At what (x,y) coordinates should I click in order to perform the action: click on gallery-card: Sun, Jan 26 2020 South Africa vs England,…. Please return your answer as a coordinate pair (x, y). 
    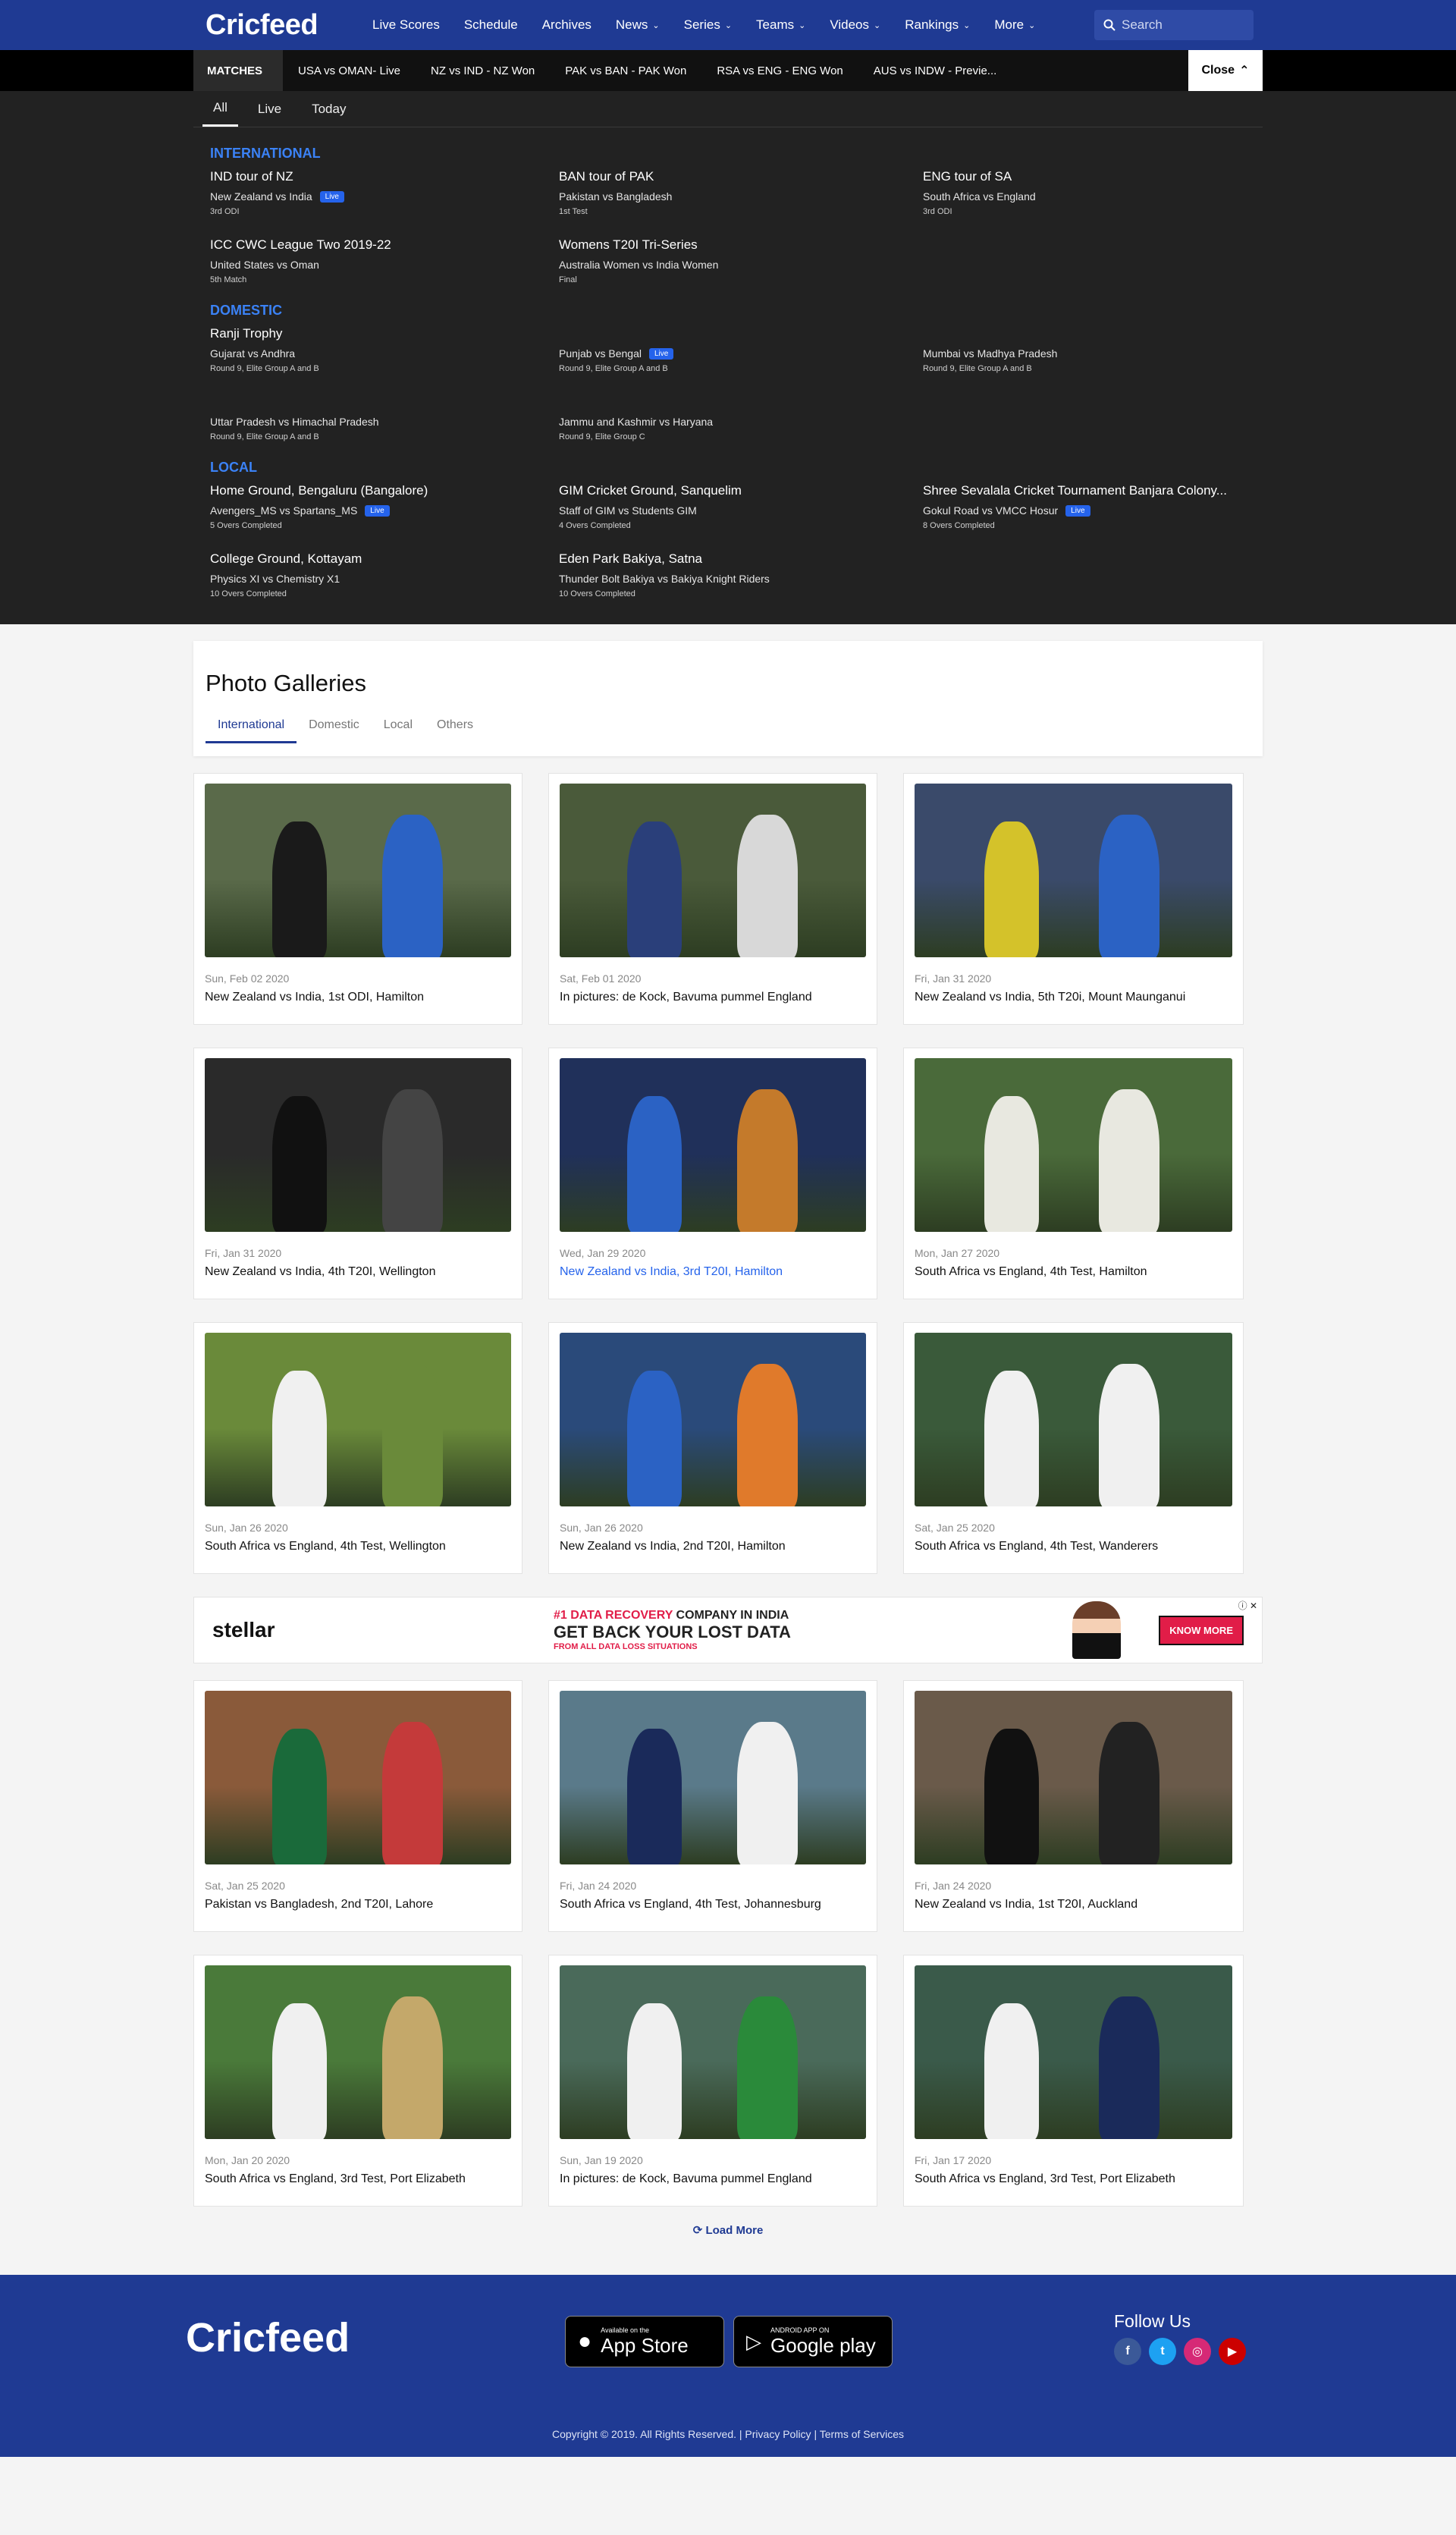
    Looking at the image, I should click on (357, 1448).